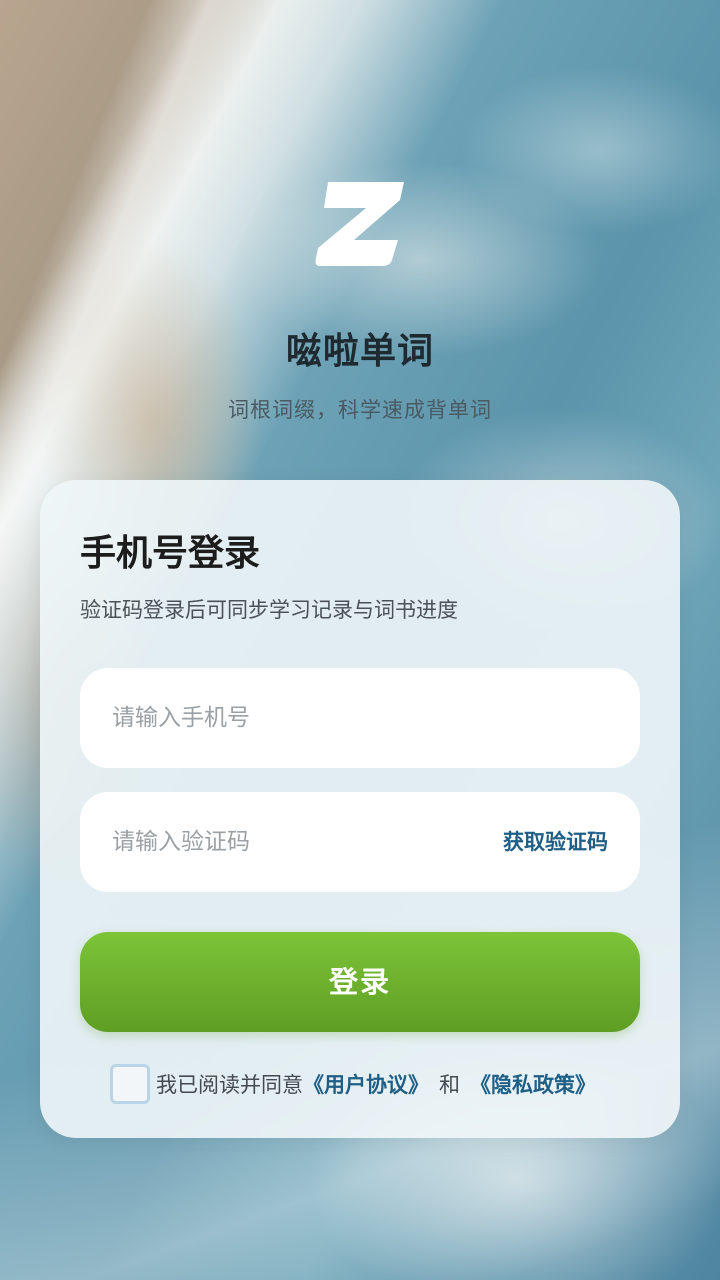 This screenshot has width=720, height=1280. I want to click on phone-field, so click(360, 718).